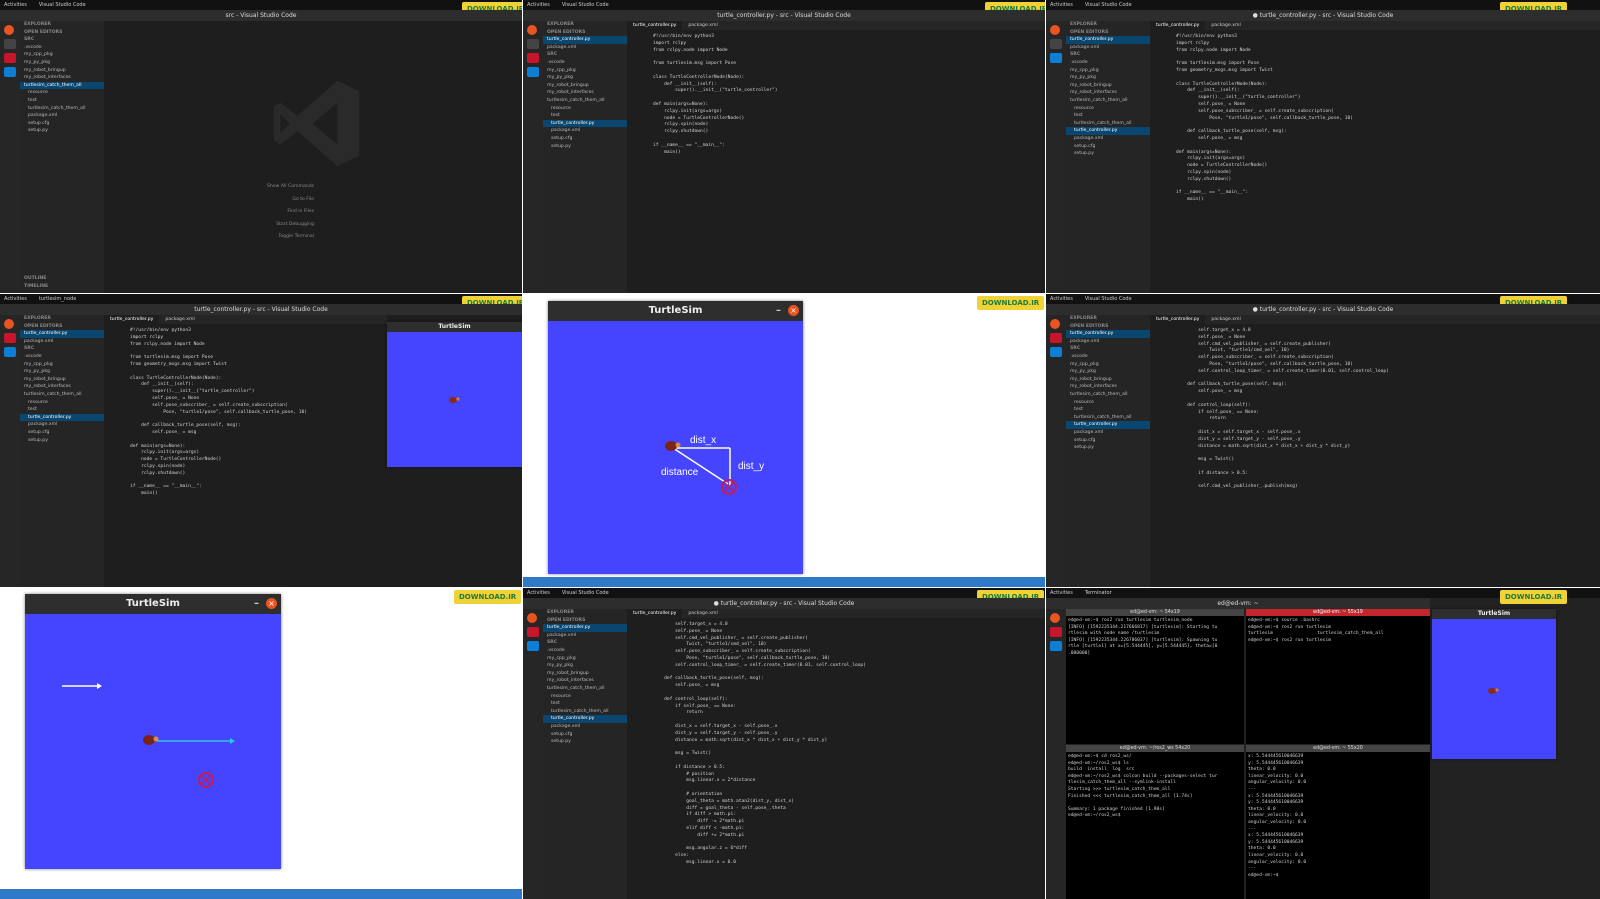 The height and width of the screenshot is (899, 1600). I want to click on app-menu: Terminator, so click(1098, 593).